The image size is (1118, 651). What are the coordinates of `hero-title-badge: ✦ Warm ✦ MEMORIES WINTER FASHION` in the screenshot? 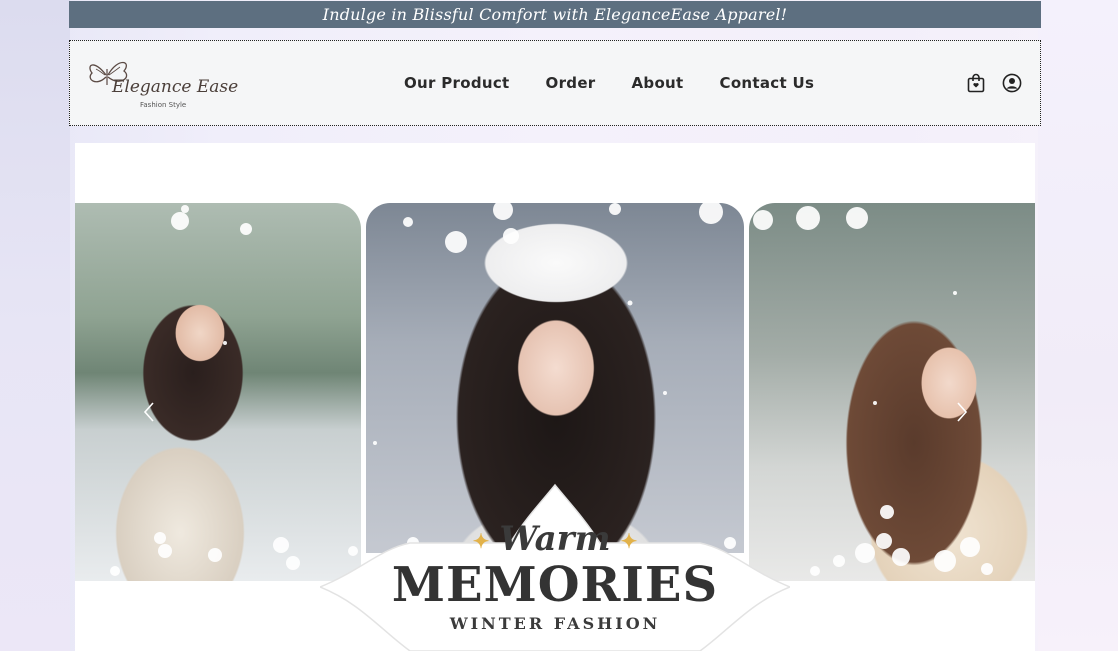 It's located at (555, 565).